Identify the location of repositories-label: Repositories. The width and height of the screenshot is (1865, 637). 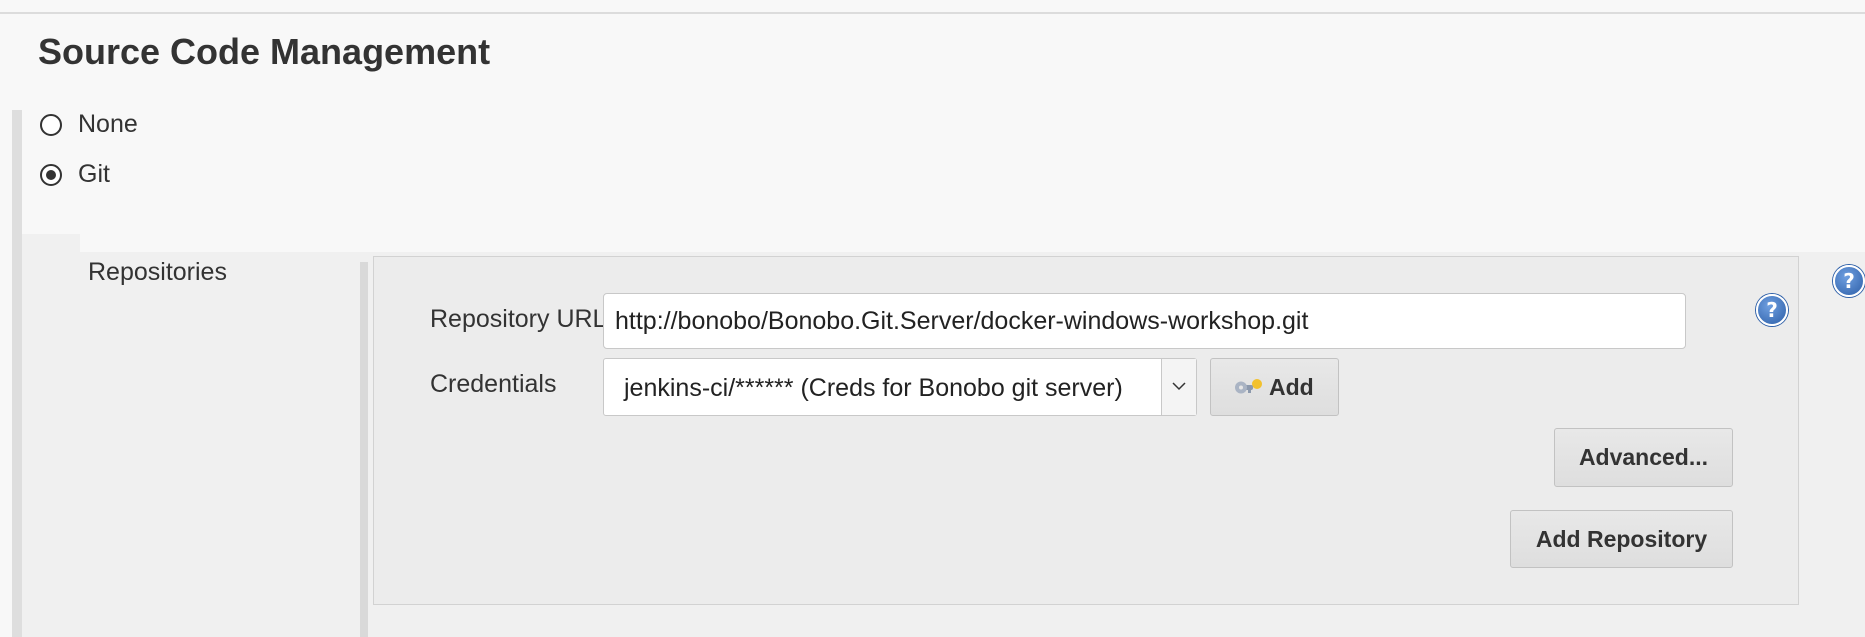
(157, 272).